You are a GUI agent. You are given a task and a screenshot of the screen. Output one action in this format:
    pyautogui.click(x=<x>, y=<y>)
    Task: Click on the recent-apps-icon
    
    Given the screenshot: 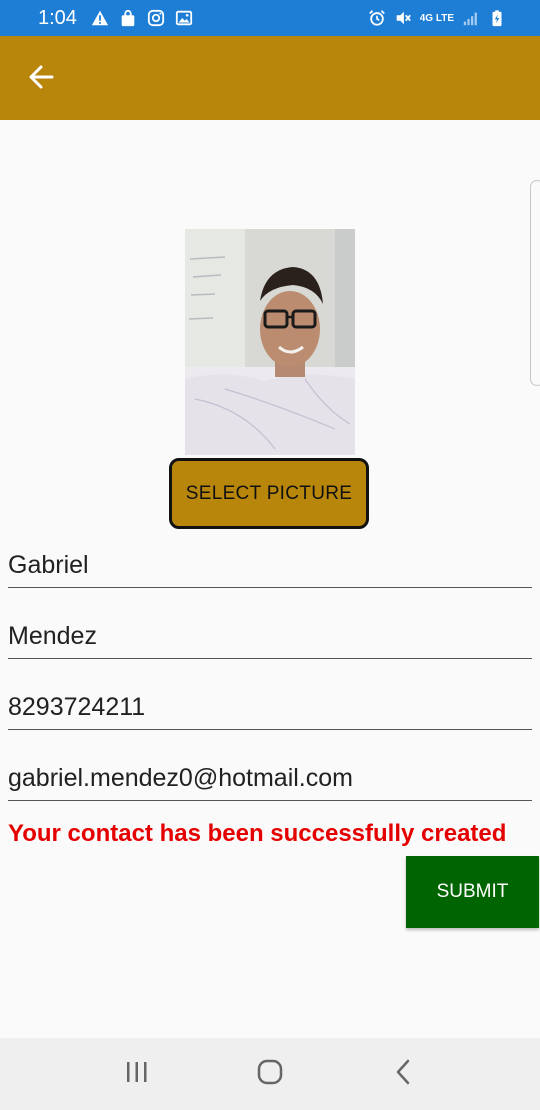 What is the action you would take?
    pyautogui.click(x=137, y=1074)
    